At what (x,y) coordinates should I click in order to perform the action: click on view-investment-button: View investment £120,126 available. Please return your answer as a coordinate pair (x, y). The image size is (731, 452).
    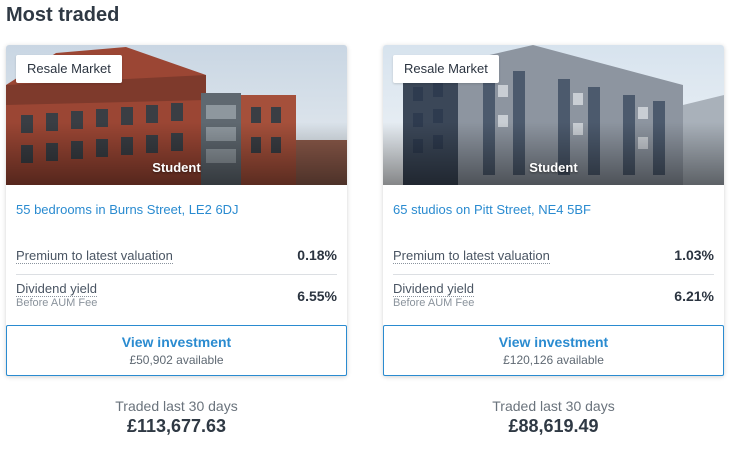
    Looking at the image, I should click on (553, 350).